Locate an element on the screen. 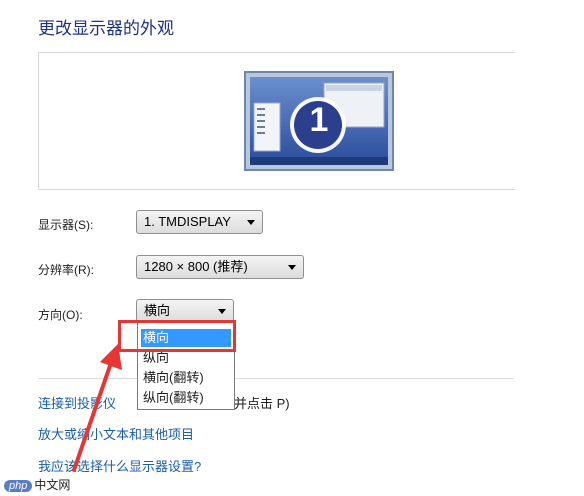 The width and height of the screenshot is (584, 496). watermark-text: 中文网 is located at coordinates (52, 485).